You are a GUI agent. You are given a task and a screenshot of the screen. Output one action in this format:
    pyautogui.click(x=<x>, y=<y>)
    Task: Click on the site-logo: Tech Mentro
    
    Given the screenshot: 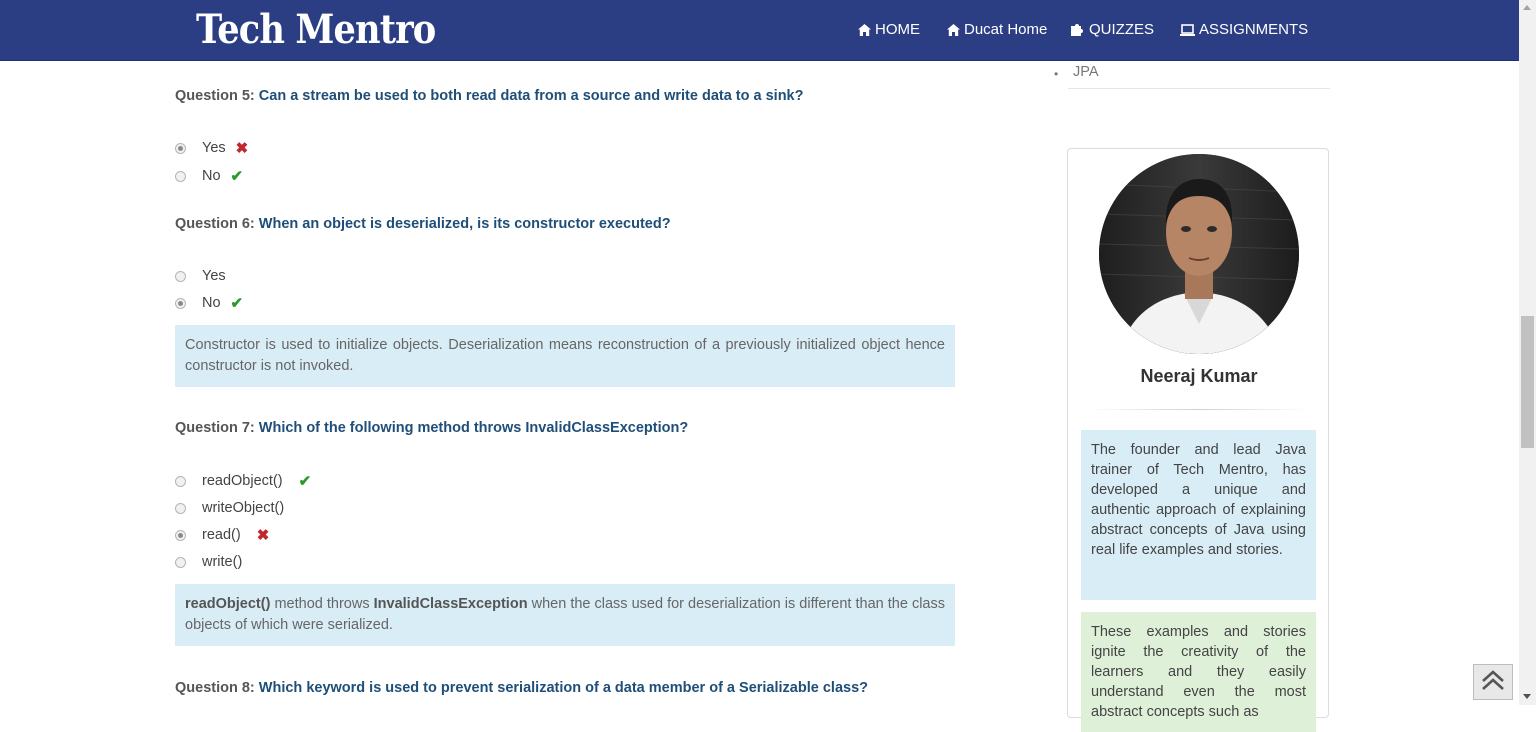 What is the action you would take?
    pyautogui.click(x=316, y=29)
    